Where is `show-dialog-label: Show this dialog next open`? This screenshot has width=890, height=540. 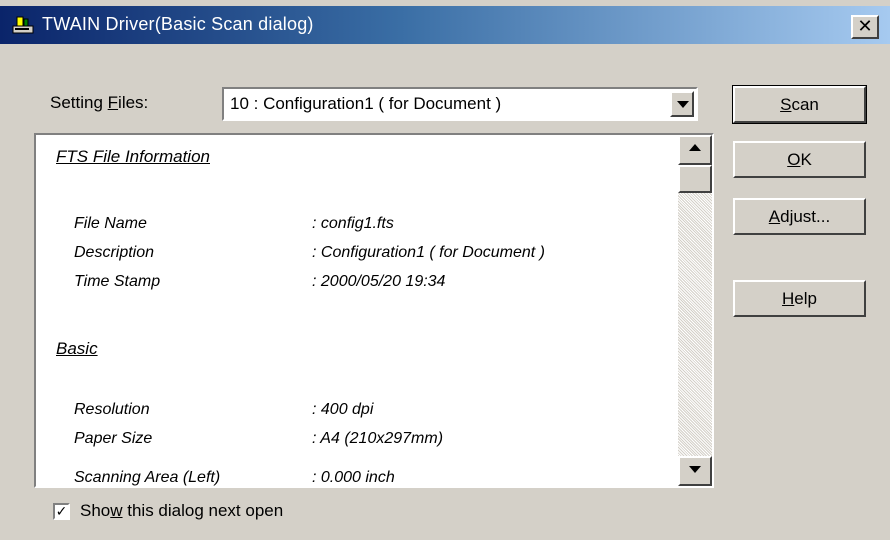 show-dialog-label: Show this dialog next open is located at coordinates (181, 511).